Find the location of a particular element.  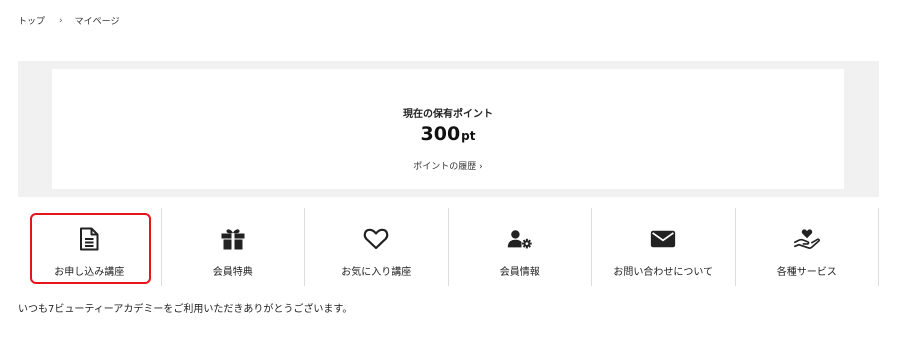

gift-icon is located at coordinates (233, 239).